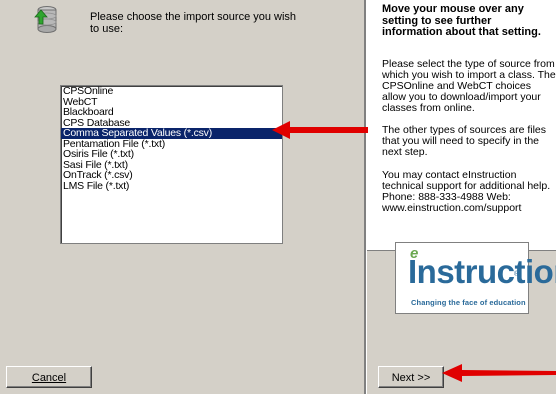 Image resolution: width=556 pixels, height=394 pixels. I want to click on next-button: Next >>, so click(411, 377).